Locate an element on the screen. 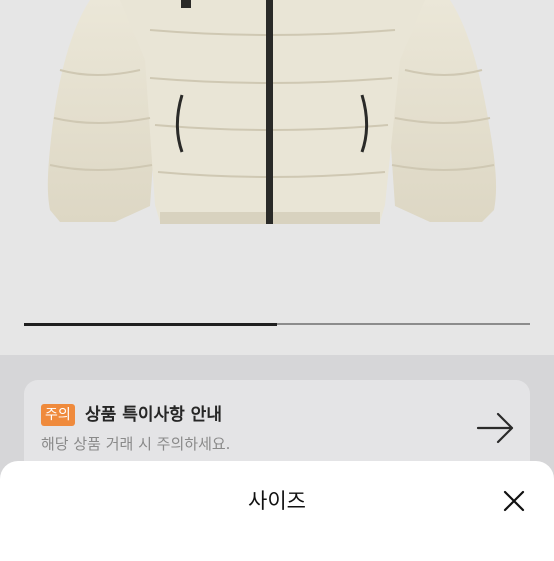 The height and width of the screenshot is (561, 554). arrow-right-icon is located at coordinates (496, 428).